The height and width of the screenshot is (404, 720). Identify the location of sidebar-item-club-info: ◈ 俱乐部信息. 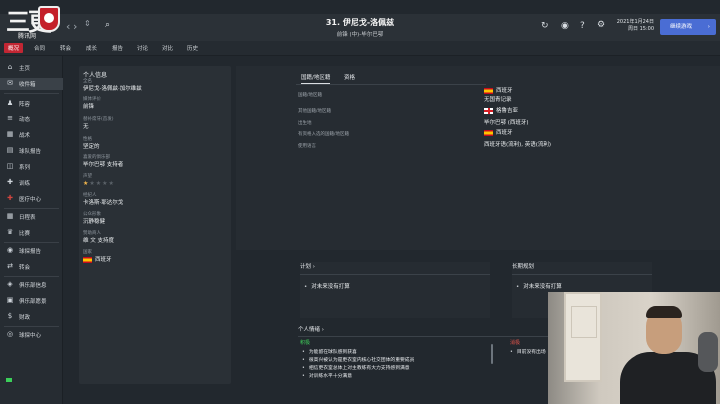
(31, 285).